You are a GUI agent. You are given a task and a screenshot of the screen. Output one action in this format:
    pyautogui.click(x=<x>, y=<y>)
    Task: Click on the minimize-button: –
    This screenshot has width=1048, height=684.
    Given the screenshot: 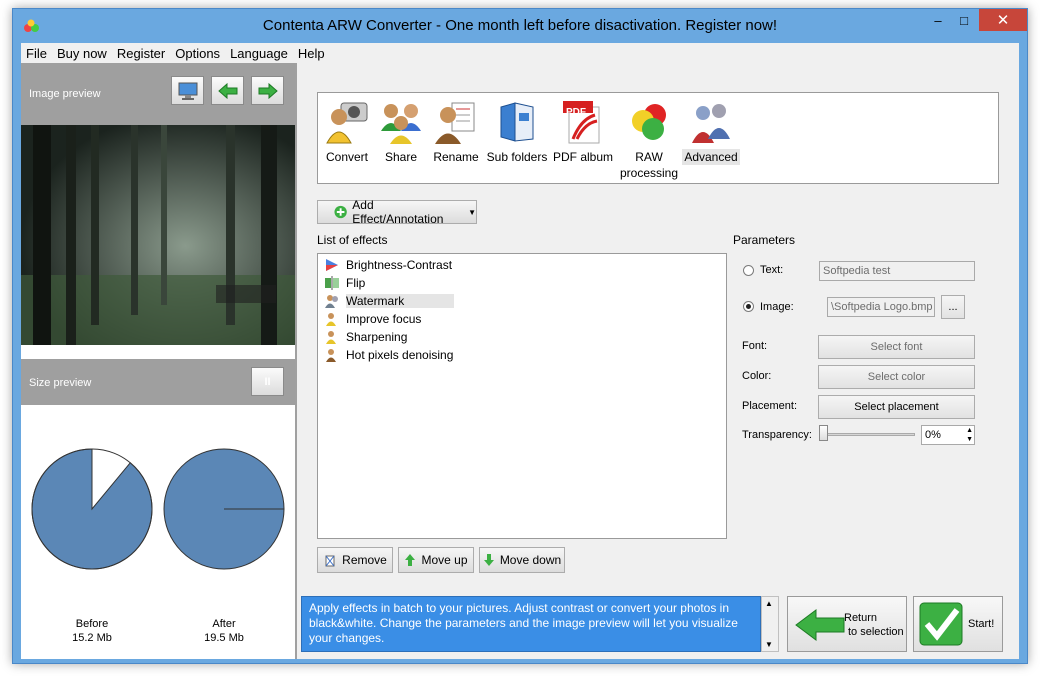 What is the action you would take?
    pyautogui.click(x=938, y=20)
    